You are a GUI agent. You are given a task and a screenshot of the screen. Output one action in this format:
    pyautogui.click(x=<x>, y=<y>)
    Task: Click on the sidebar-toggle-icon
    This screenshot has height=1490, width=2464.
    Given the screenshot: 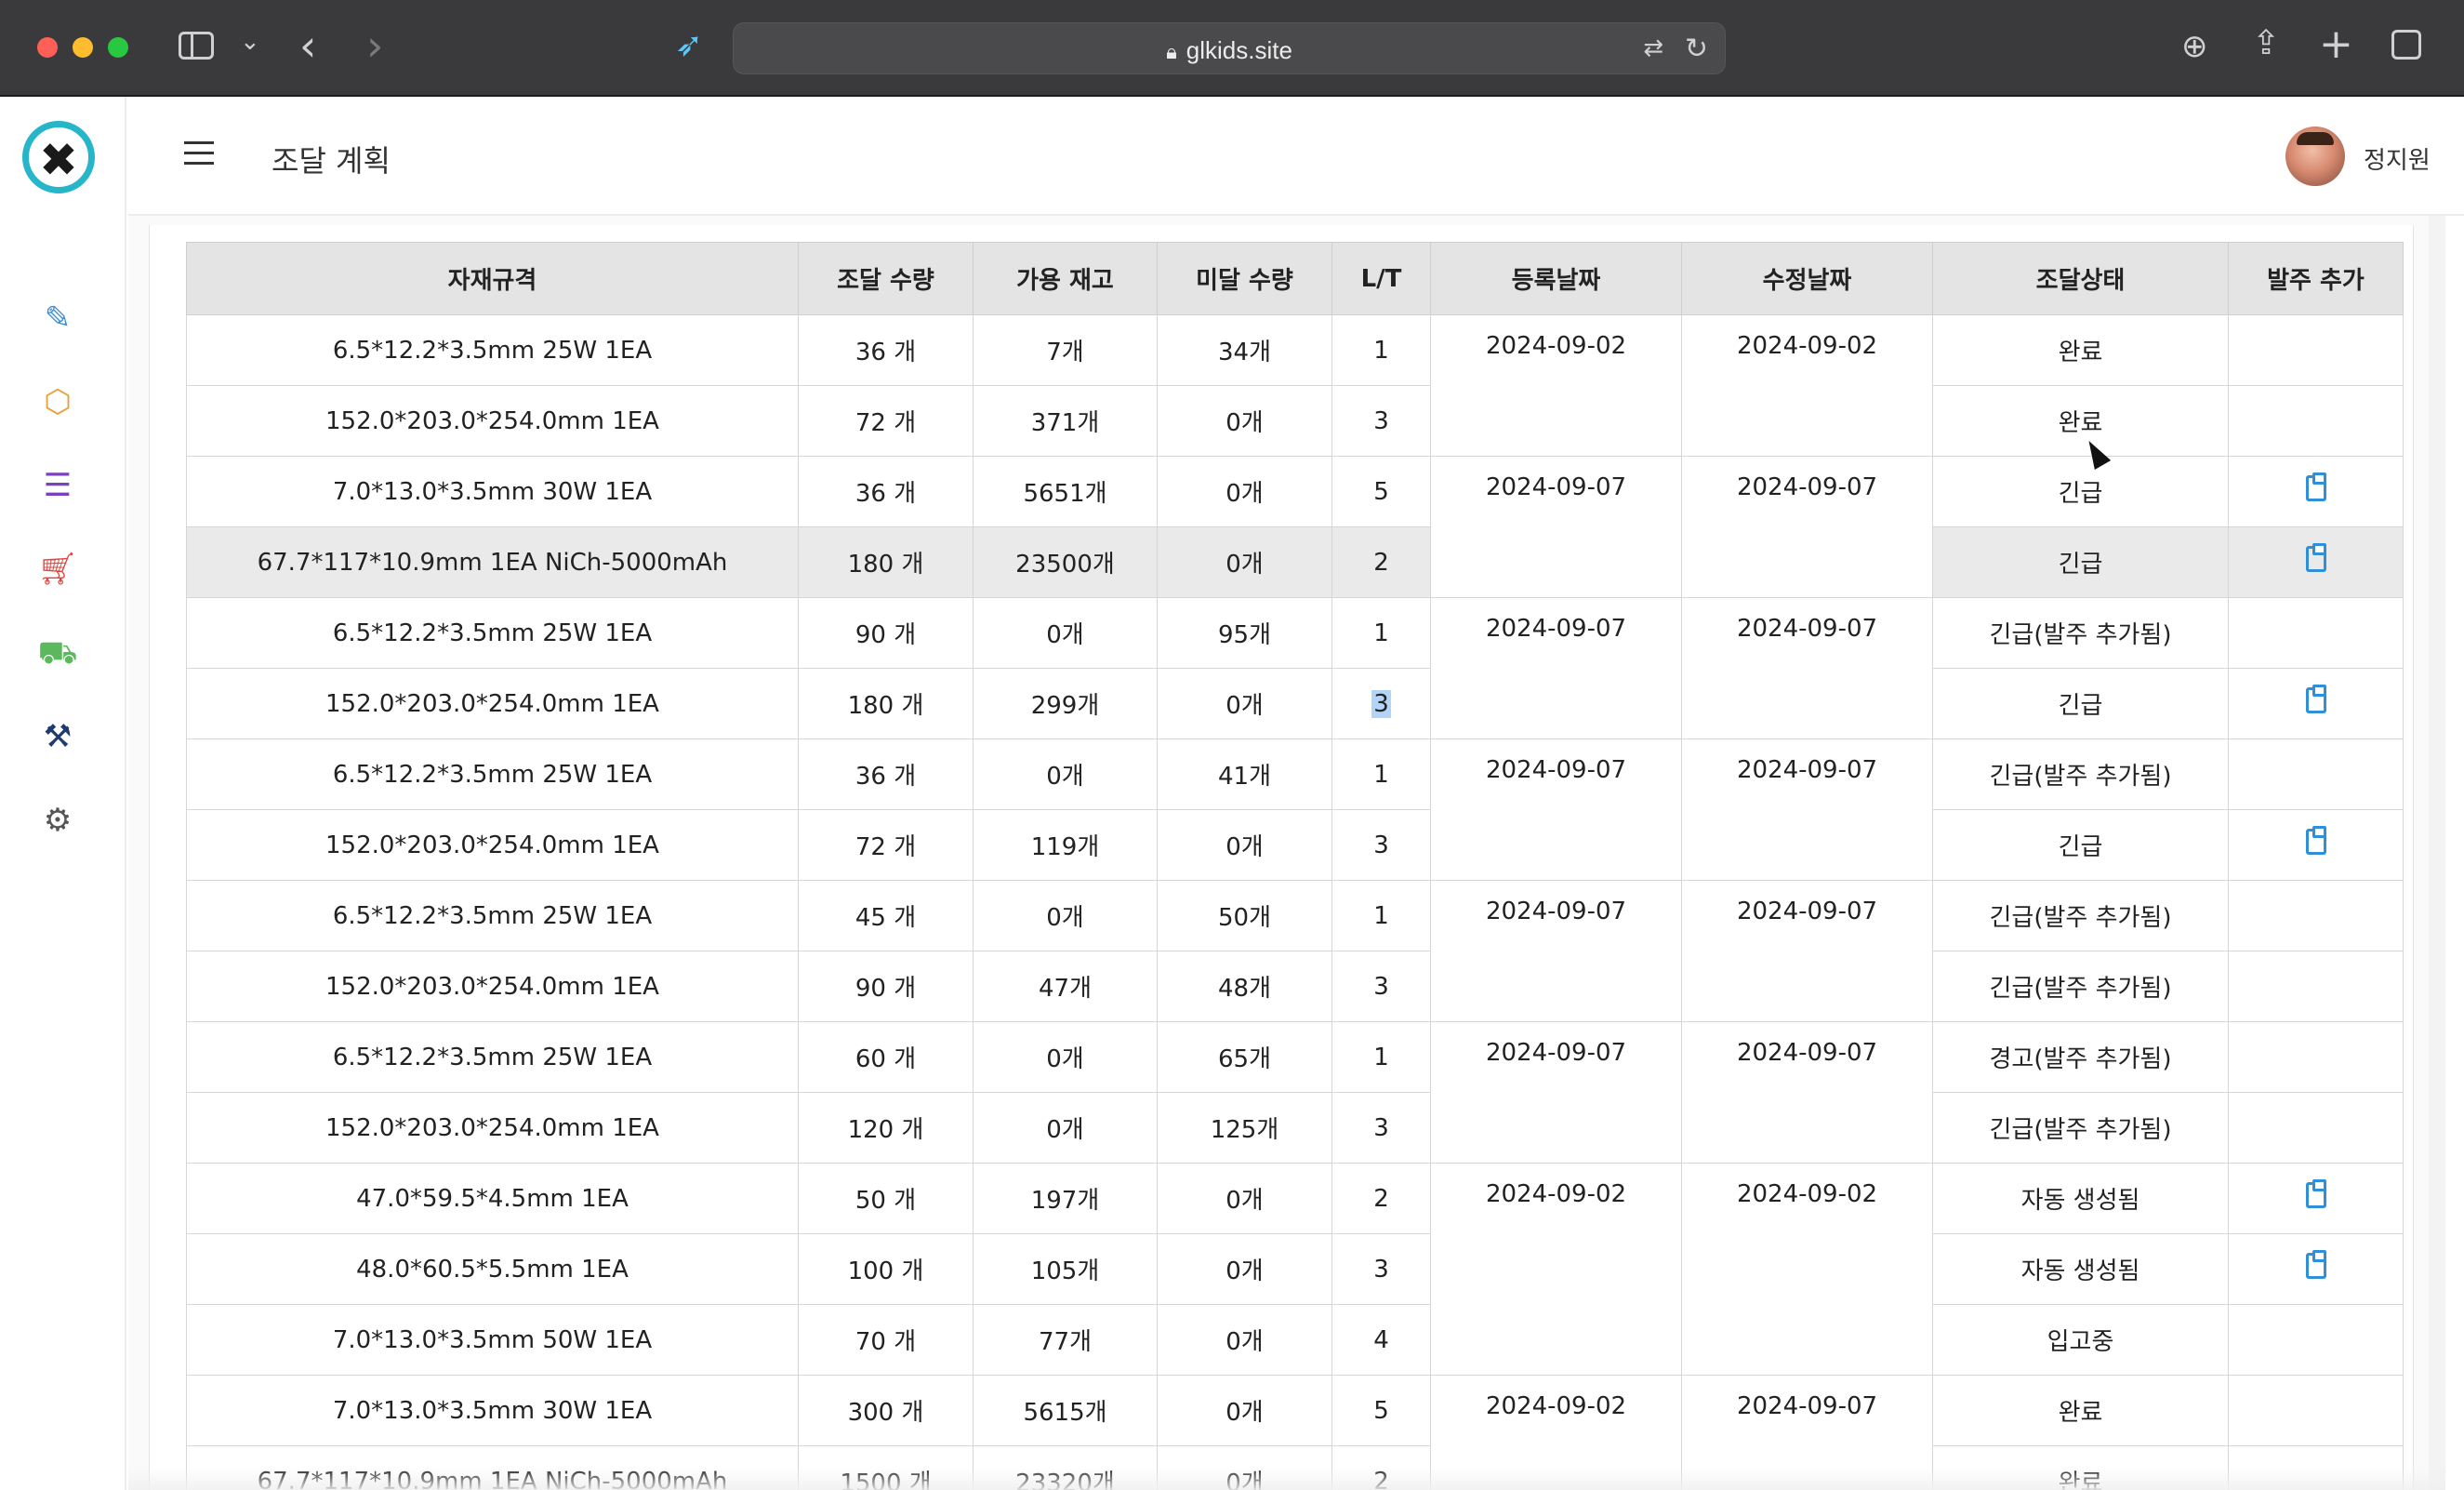 What is the action you would take?
    pyautogui.click(x=196, y=46)
    